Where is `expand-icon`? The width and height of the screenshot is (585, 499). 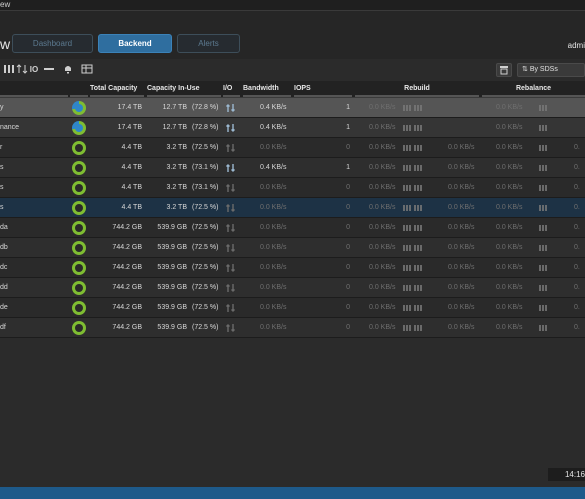
expand-icon is located at coordinates (9, 70).